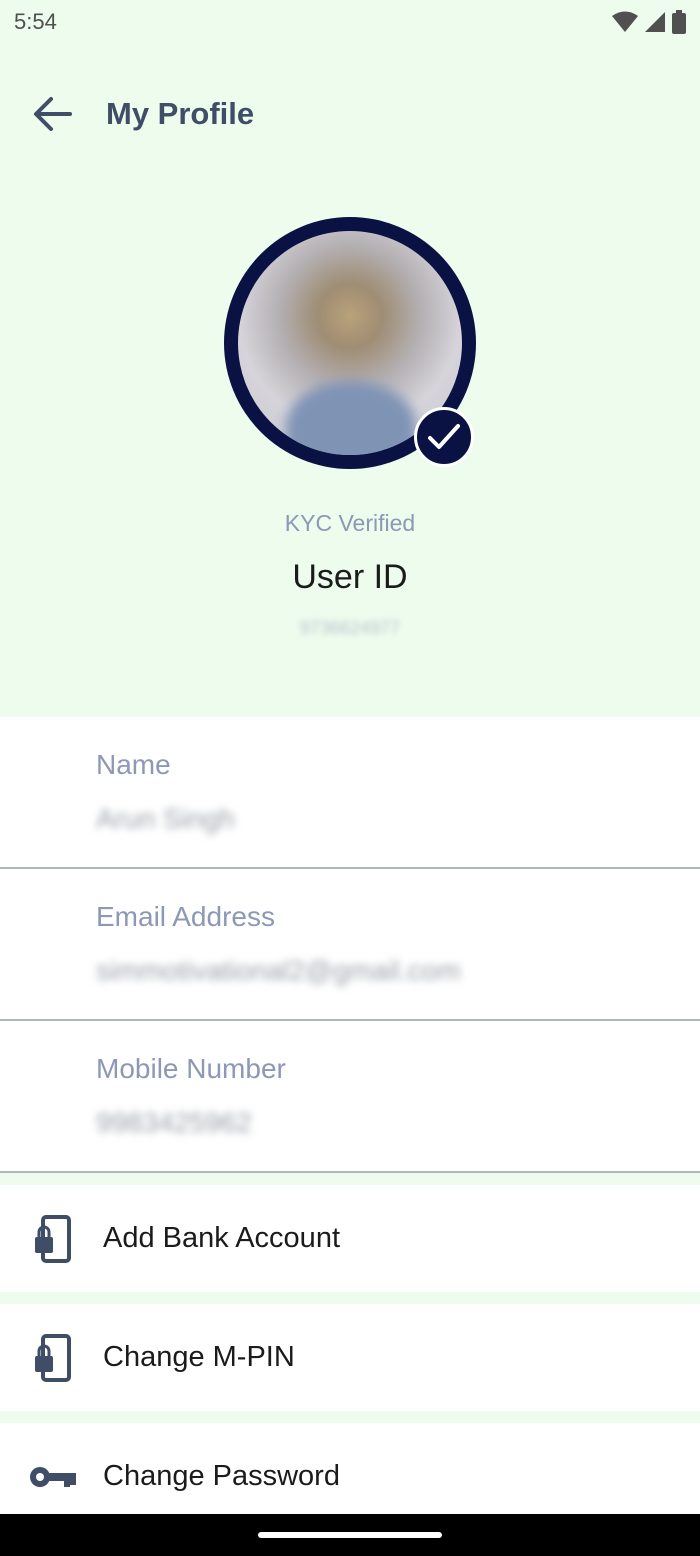 The width and height of the screenshot is (700, 1556). What do you see at coordinates (174, 1122) in the screenshot?
I see `detail-value: 9983425962` at bounding box center [174, 1122].